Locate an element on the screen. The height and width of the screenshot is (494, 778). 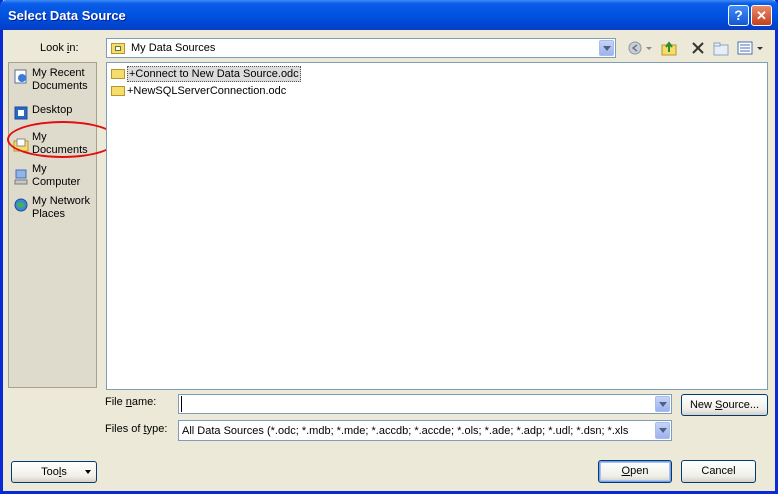
place-my-network-places: My Network Places is located at coordinates (55, 209).